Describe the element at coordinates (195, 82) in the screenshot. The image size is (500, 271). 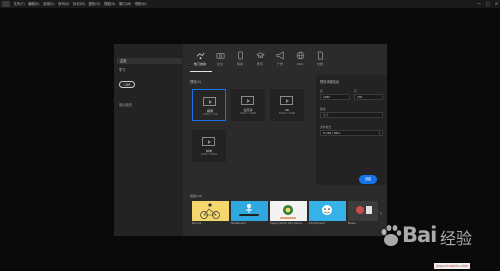
I see `presets-title: 预设(4)` at that location.